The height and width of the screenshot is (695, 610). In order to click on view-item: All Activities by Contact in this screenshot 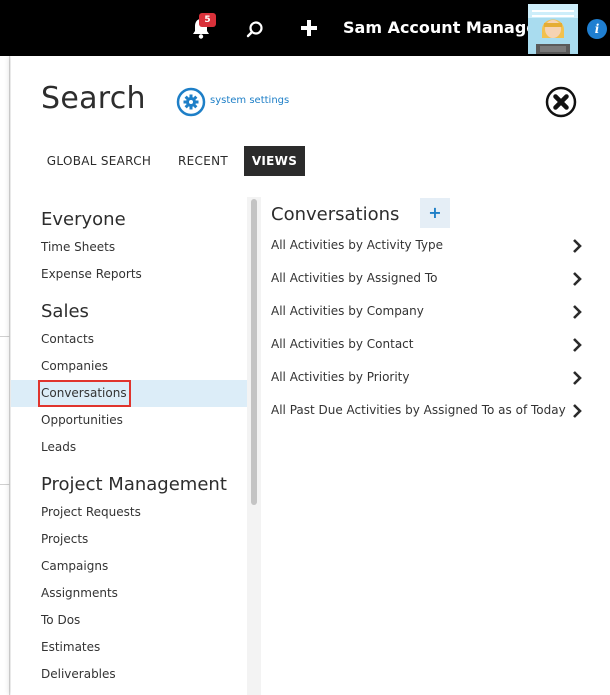, I will do `click(425, 345)`.